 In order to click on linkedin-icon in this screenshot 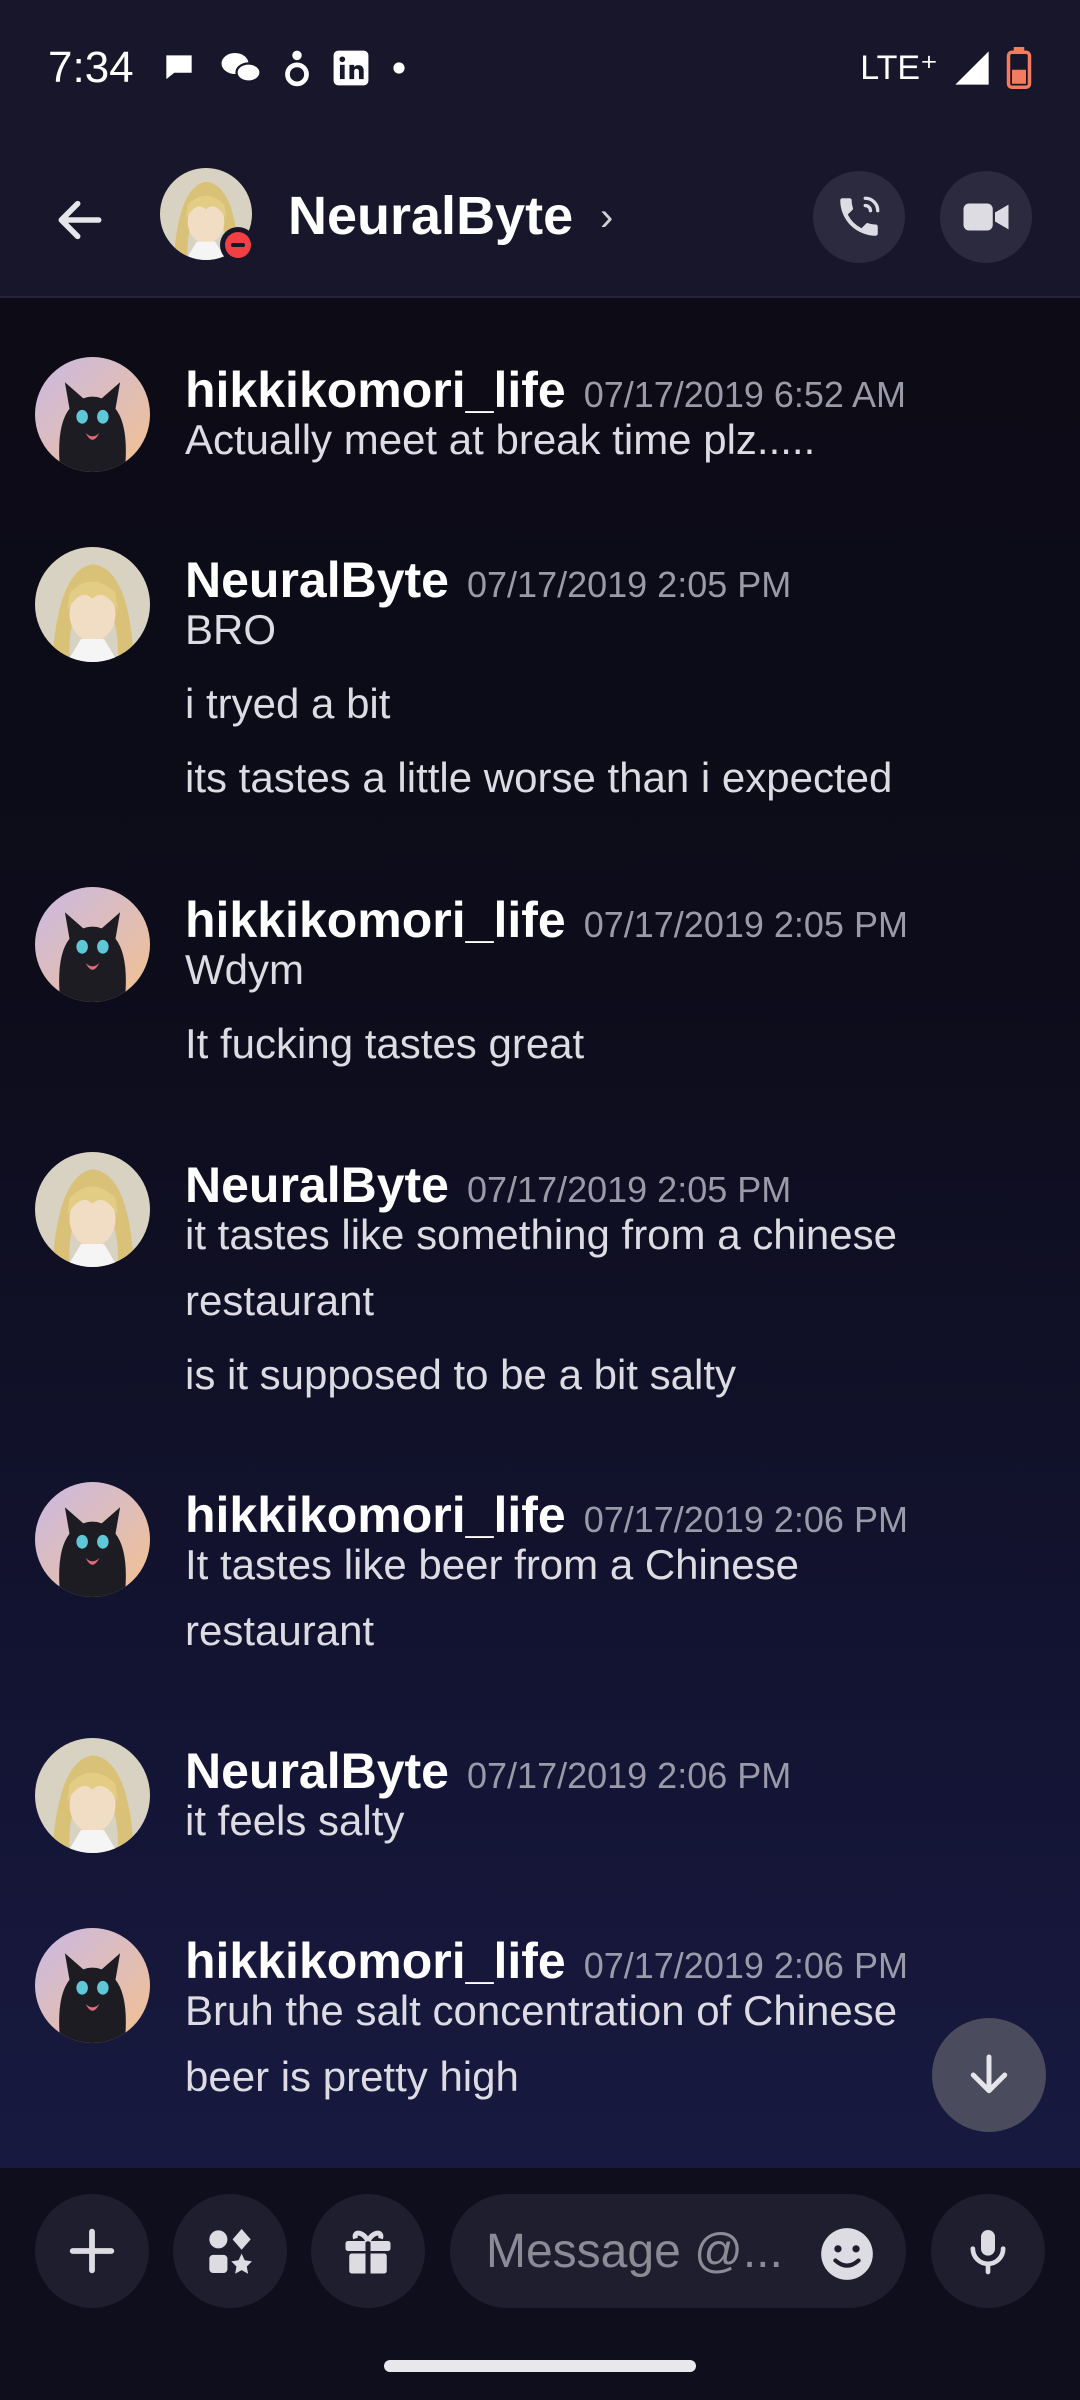, I will do `click(351, 67)`.